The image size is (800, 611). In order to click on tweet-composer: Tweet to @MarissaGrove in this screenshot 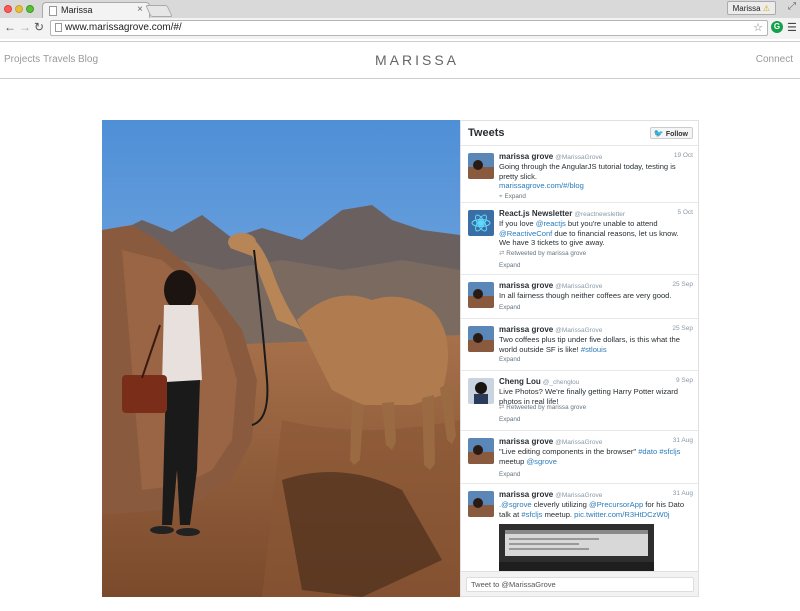, I will do `click(579, 583)`.